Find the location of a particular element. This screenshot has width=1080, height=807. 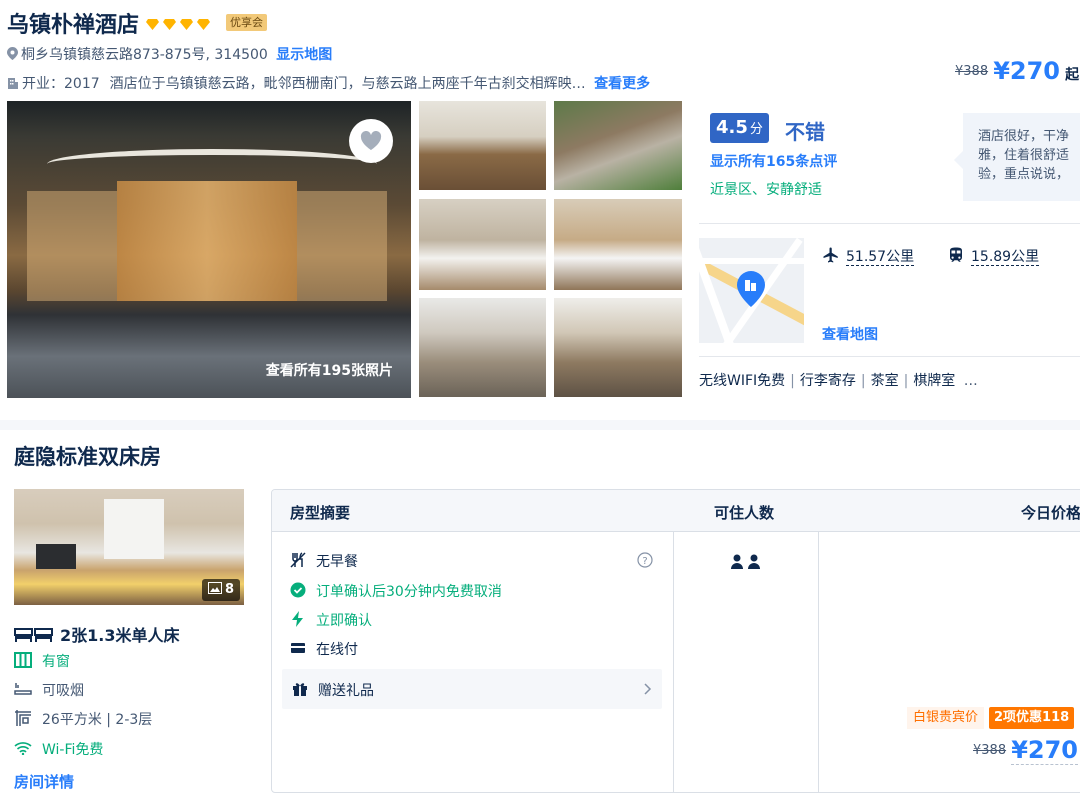

address-row: 桐乡乌镇镇慈云路873-875号, 314500 显示地图 is located at coordinates (169, 54).